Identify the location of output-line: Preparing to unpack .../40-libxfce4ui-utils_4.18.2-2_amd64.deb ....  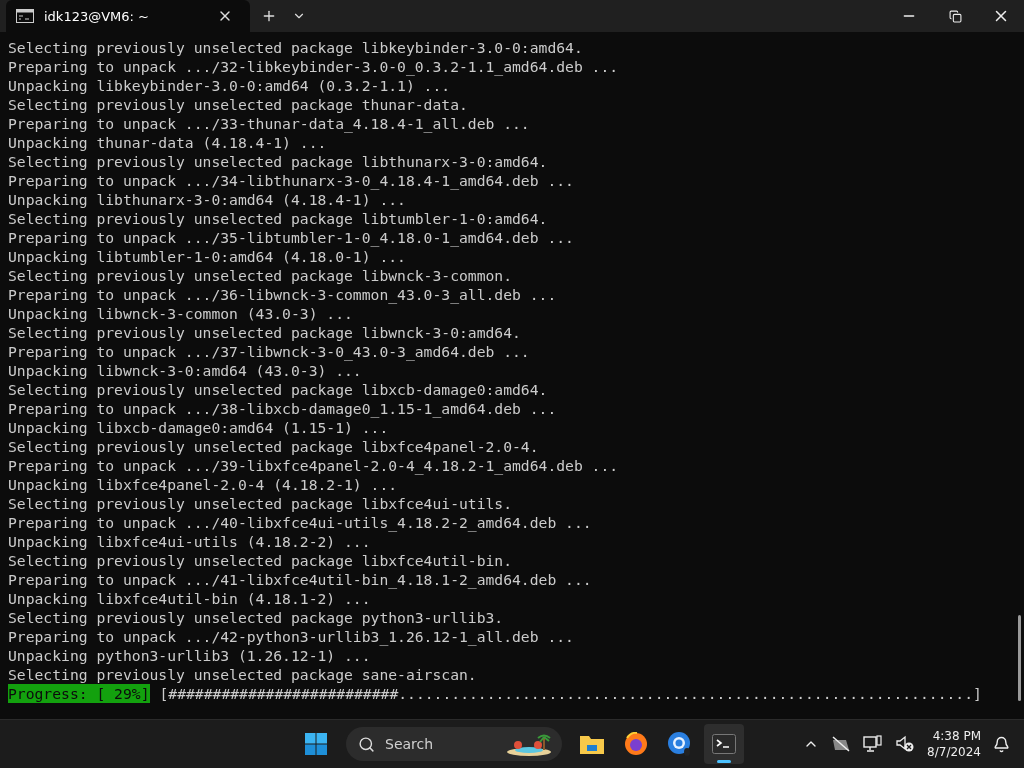
(300, 522).